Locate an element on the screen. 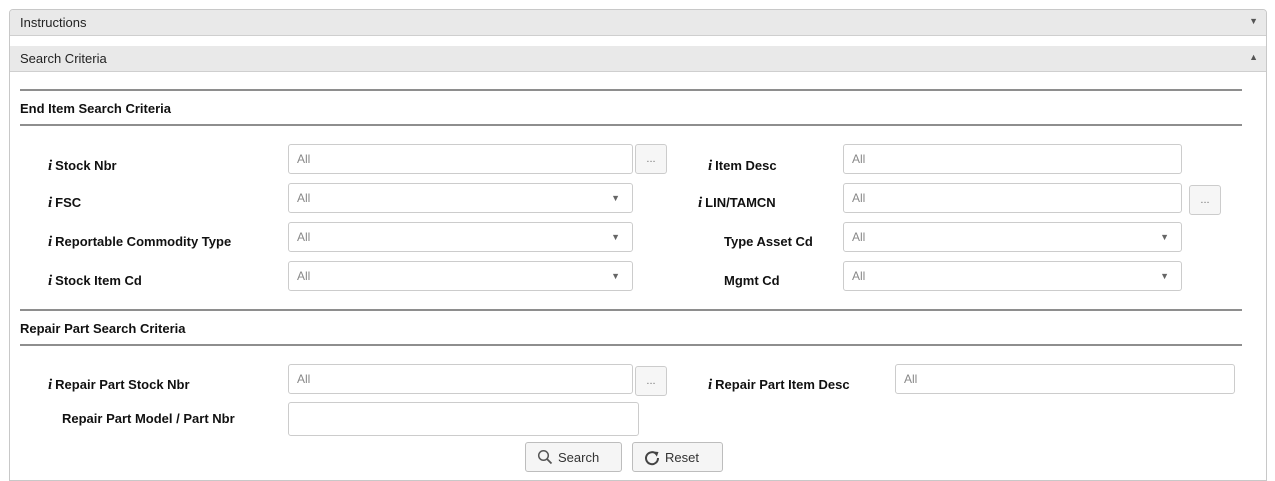  repair-part-item-desc-label: i Repair Part Item Desc is located at coordinates (779, 385).